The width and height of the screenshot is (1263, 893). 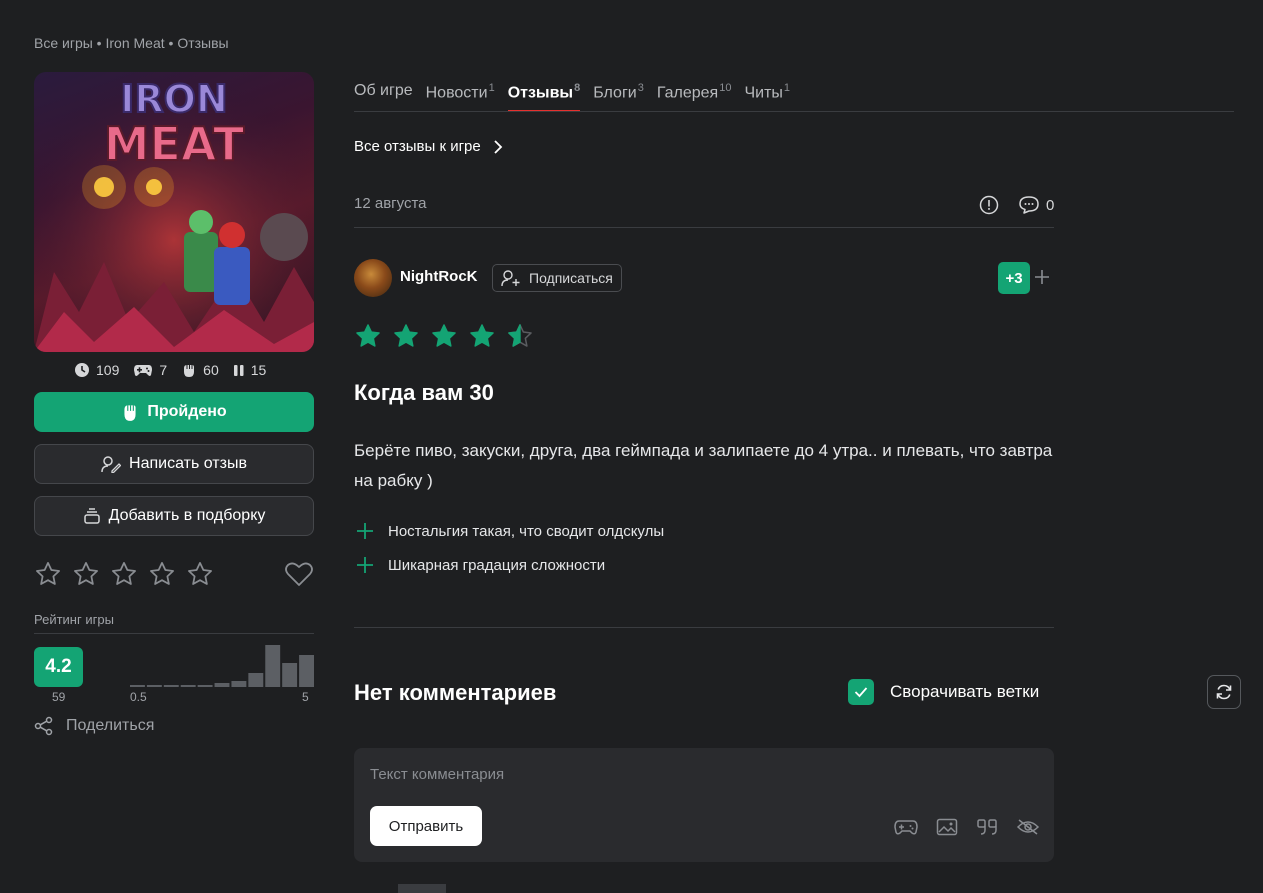 I want to click on tab-label: Читы, so click(x=763, y=93).